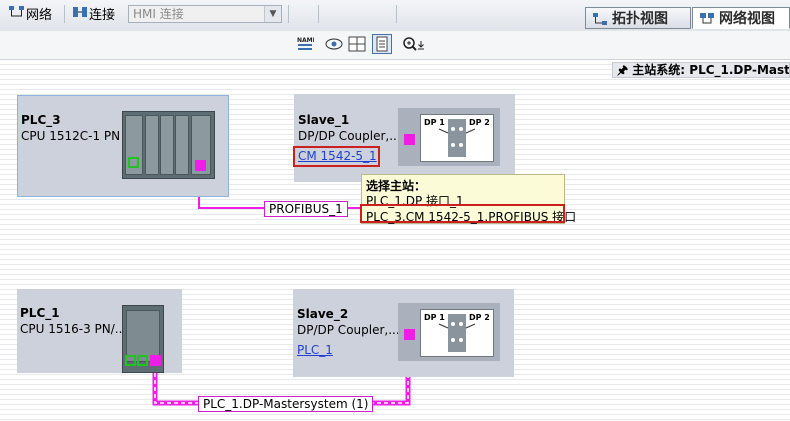  What do you see at coordinates (71, 136) in the screenshot?
I see `device-type: CPU 1512C-1 PN` at bounding box center [71, 136].